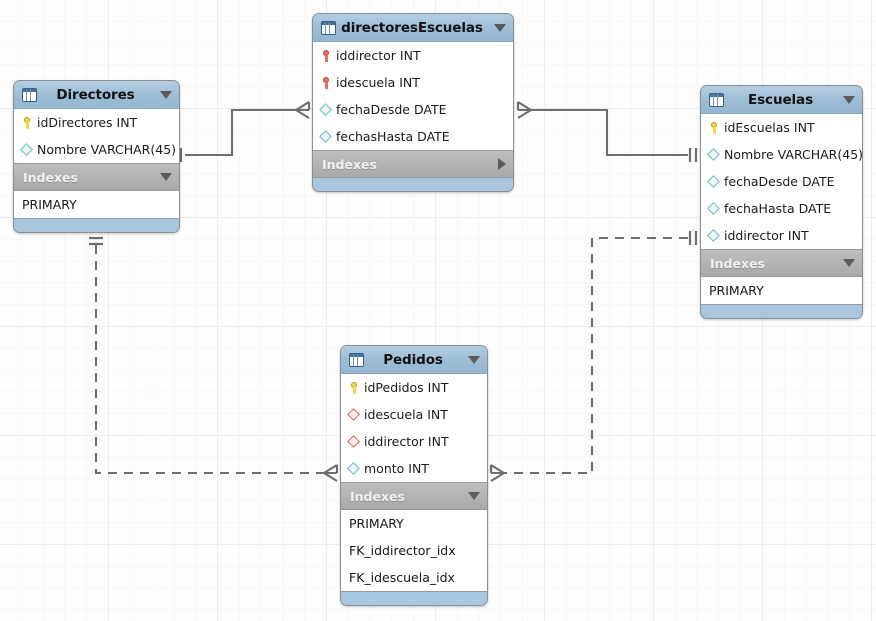 The height and width of the screenshot is (621, 876). What do you see at coordinates (396, 468) in the screenshot?
I see `column-label: monto INT` at bounding box center [396, 468].